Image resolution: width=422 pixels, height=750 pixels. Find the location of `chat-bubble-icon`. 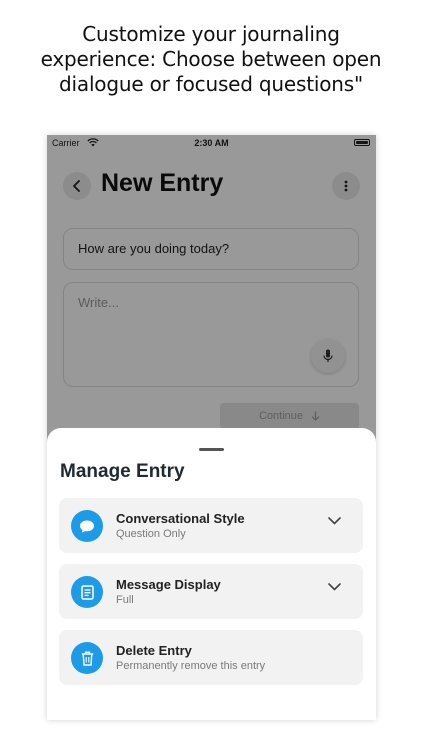

chat-bubble-icon is located at coordinates (87, 526).